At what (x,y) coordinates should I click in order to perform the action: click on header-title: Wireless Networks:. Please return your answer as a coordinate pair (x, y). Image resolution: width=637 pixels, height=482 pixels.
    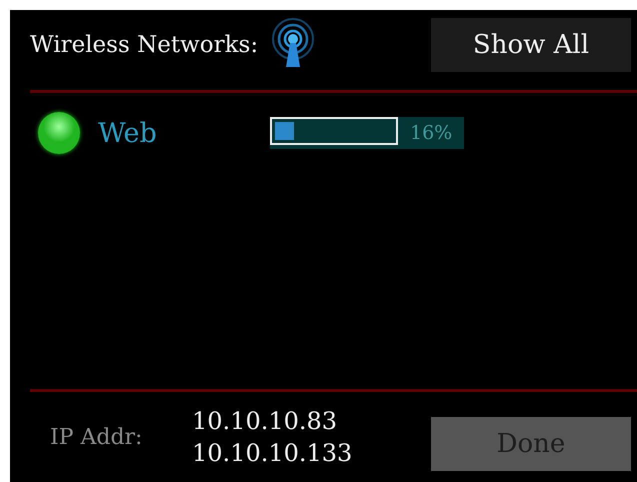
    Looking at the image, I should click on (144, 45).